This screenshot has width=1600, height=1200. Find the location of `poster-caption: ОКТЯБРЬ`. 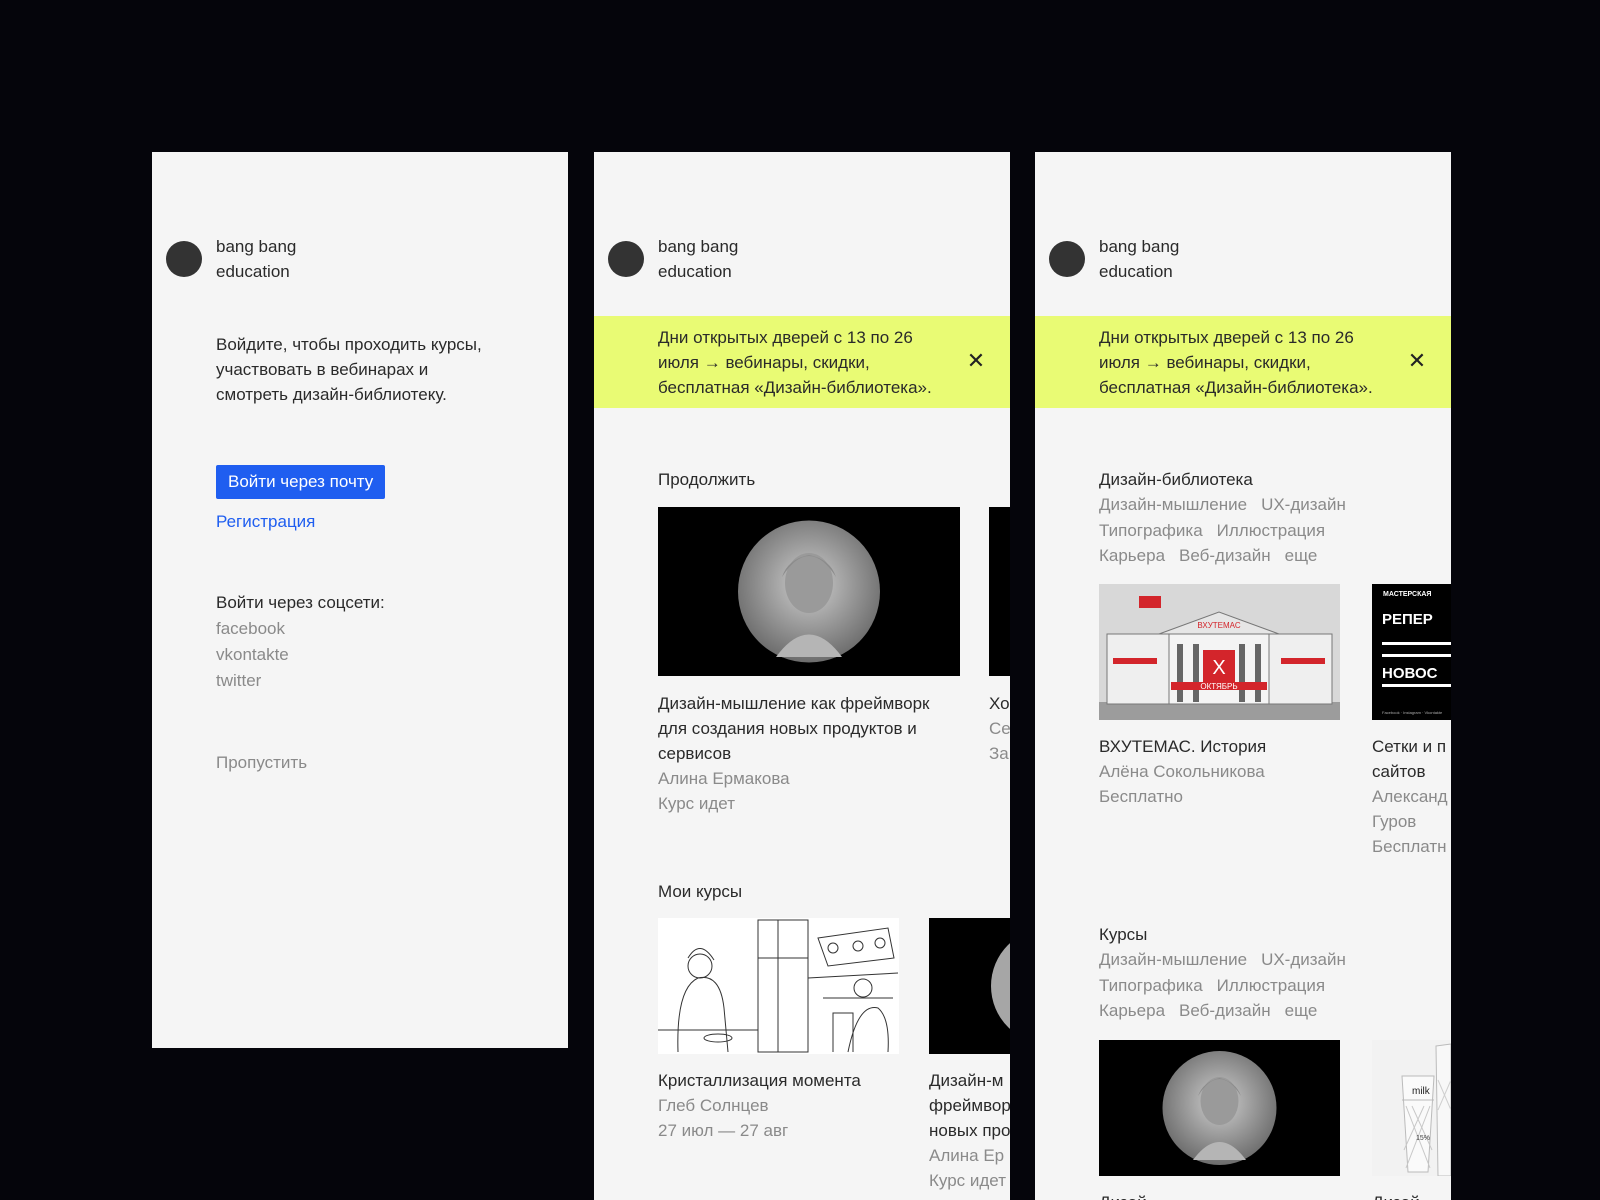

poster-caption: ОКТЯБРЬ is located at coordinates (1218, 686).